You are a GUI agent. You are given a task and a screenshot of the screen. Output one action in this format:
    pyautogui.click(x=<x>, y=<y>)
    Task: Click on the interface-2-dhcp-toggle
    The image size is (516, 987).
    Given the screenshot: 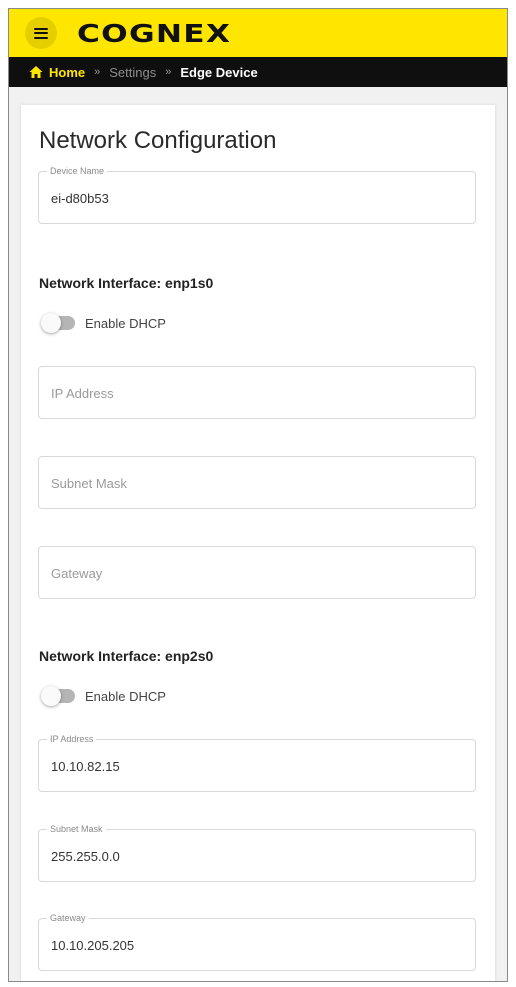 What is the action you would take?
    pyautogui.click(x=59, y=696)
    